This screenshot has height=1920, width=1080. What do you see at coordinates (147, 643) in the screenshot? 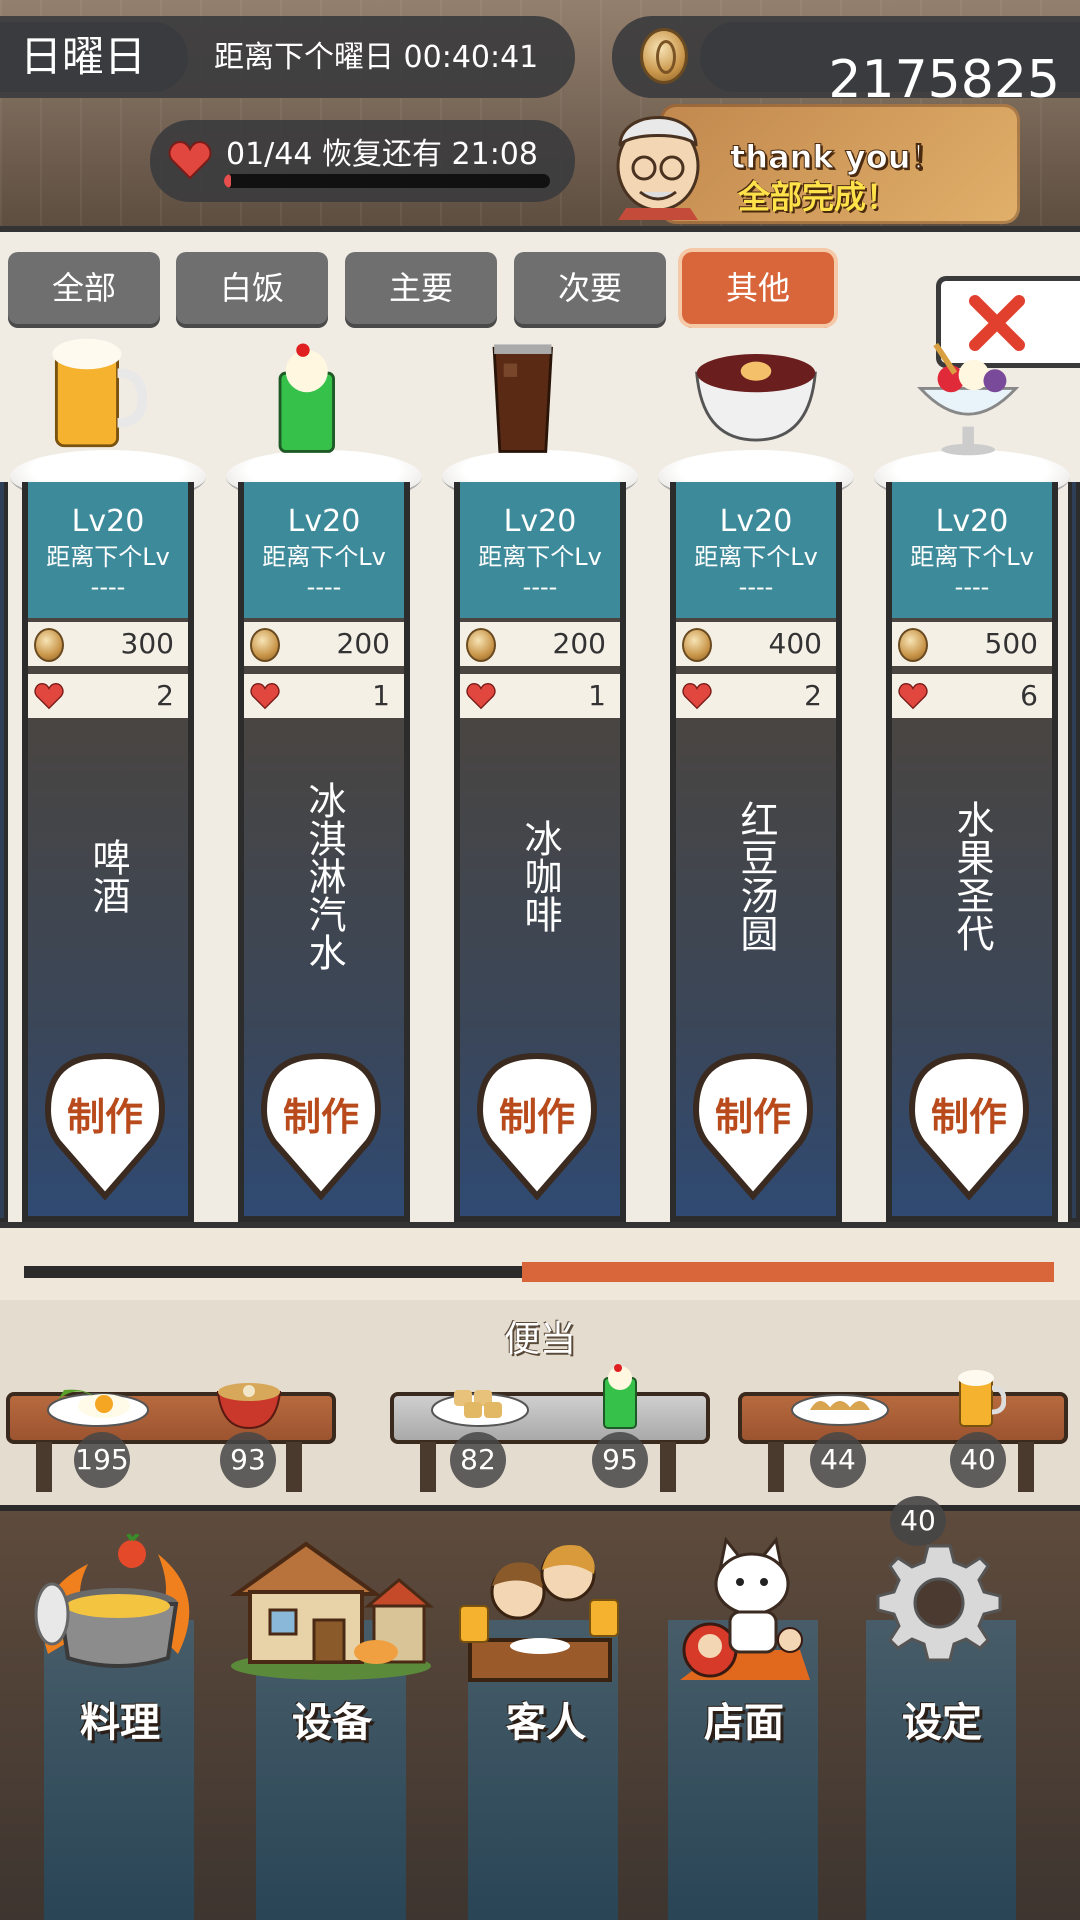
I see `recipe-price: 300` at bounding box center [147, 643].